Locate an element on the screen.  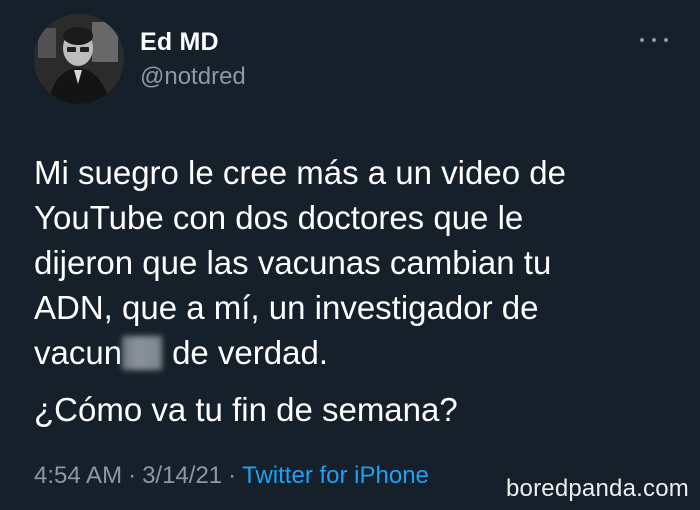
profile-photo-icon is located at coordinates (79, 59).